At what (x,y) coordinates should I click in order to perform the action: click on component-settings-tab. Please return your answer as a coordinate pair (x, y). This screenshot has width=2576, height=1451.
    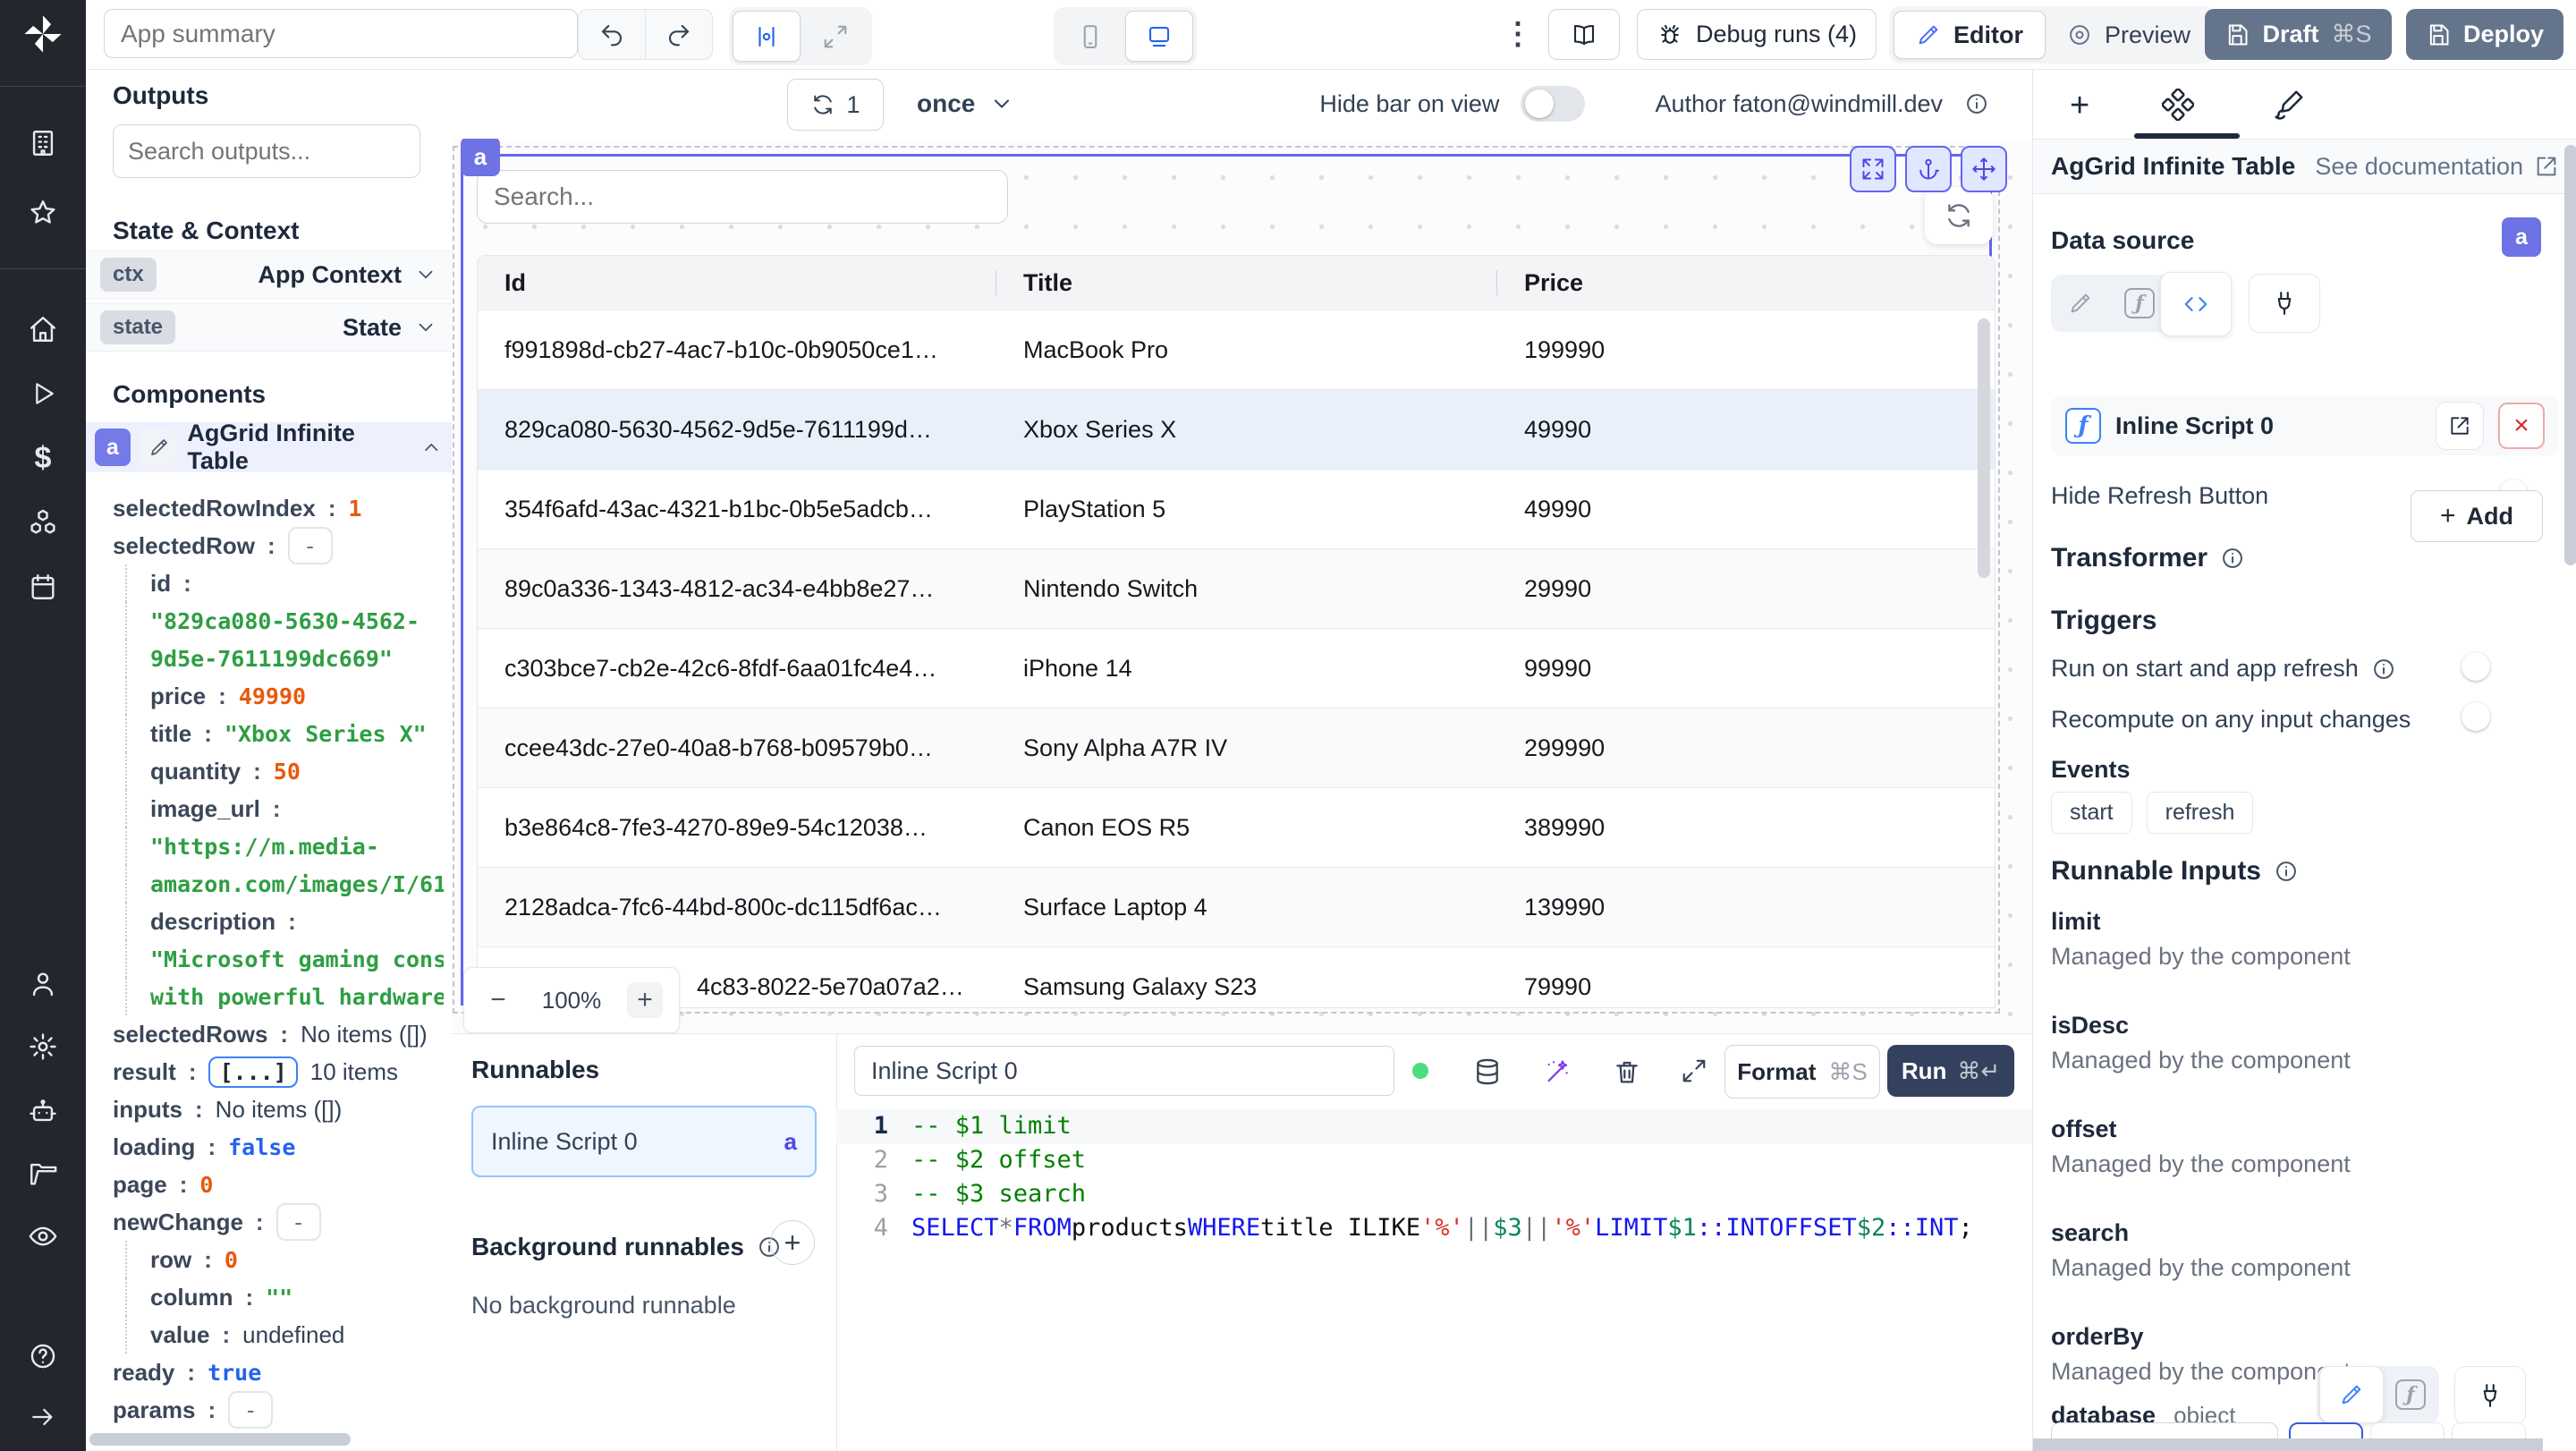
    Looking at the image, I should click on (2178, 105).